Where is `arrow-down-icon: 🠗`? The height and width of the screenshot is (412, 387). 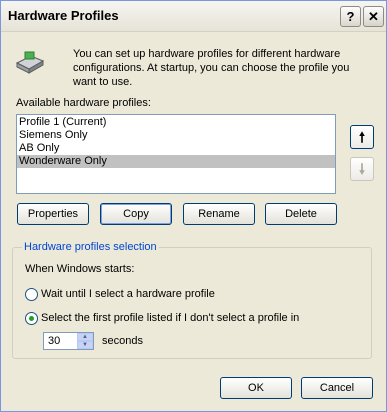 arrow-down-icon: 🠗 is located at coordinates (361, 169).